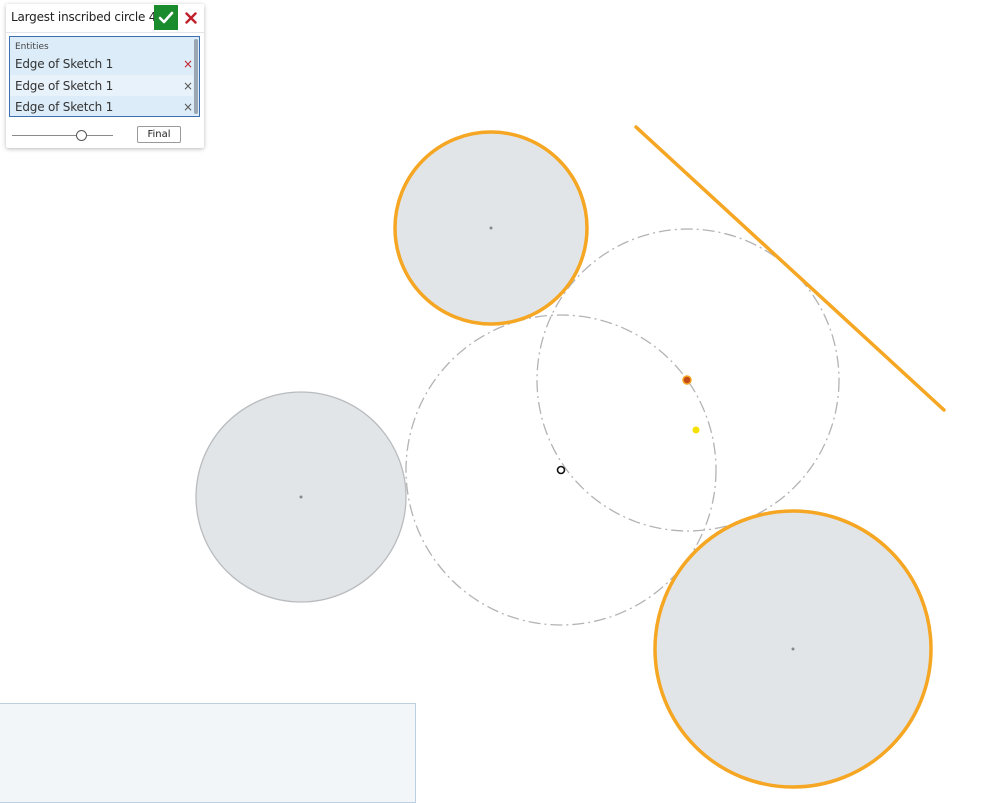 This screenshot has width=998, height=803. I want to click on confirm-button, so click(166, 17).